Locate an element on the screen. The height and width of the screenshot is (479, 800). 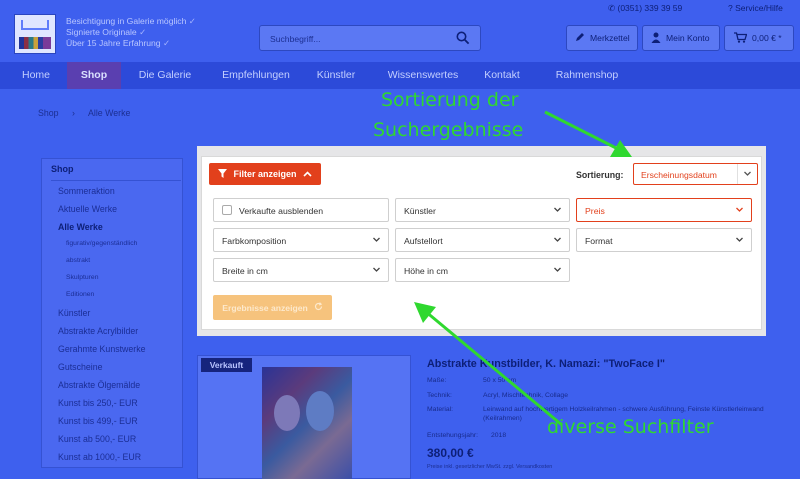
nav-wissenswertes: Wissenswertes is located at coordinates (423, 75).